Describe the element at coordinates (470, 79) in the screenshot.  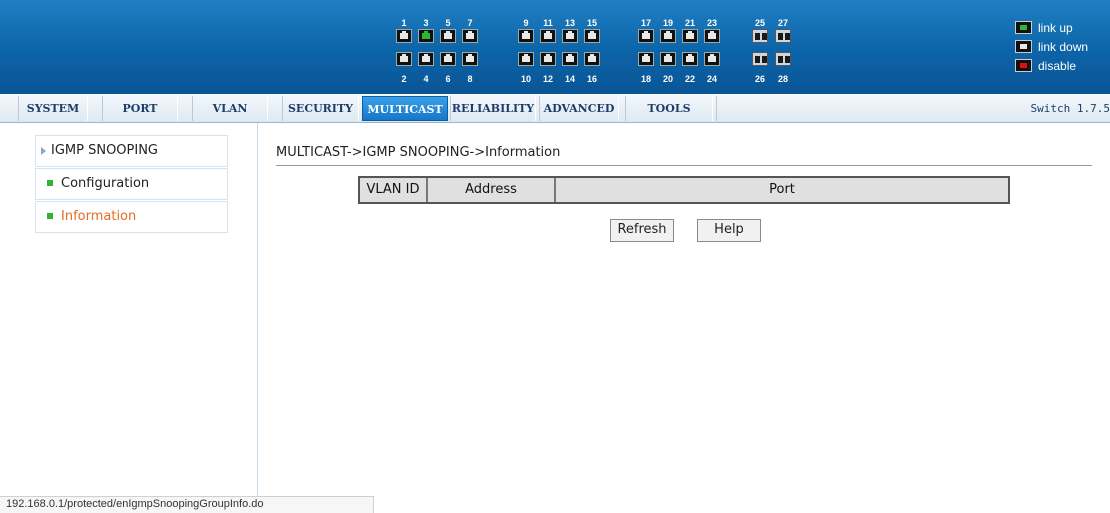
I see `port-number: 8` at that location.